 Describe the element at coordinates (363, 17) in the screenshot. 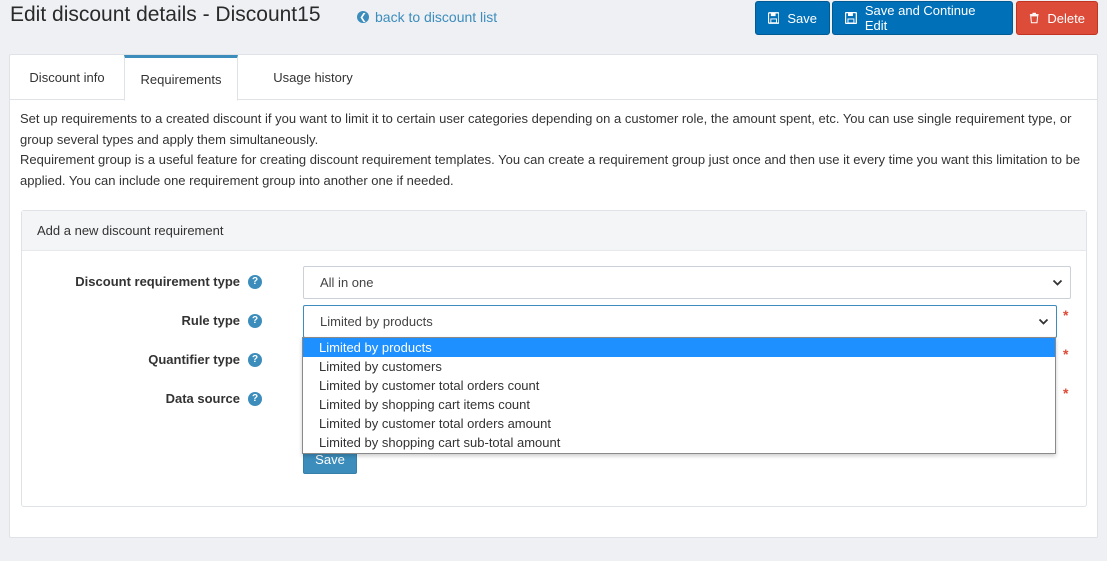

I see `arrow-circle-left-icon: ❮` at that location.